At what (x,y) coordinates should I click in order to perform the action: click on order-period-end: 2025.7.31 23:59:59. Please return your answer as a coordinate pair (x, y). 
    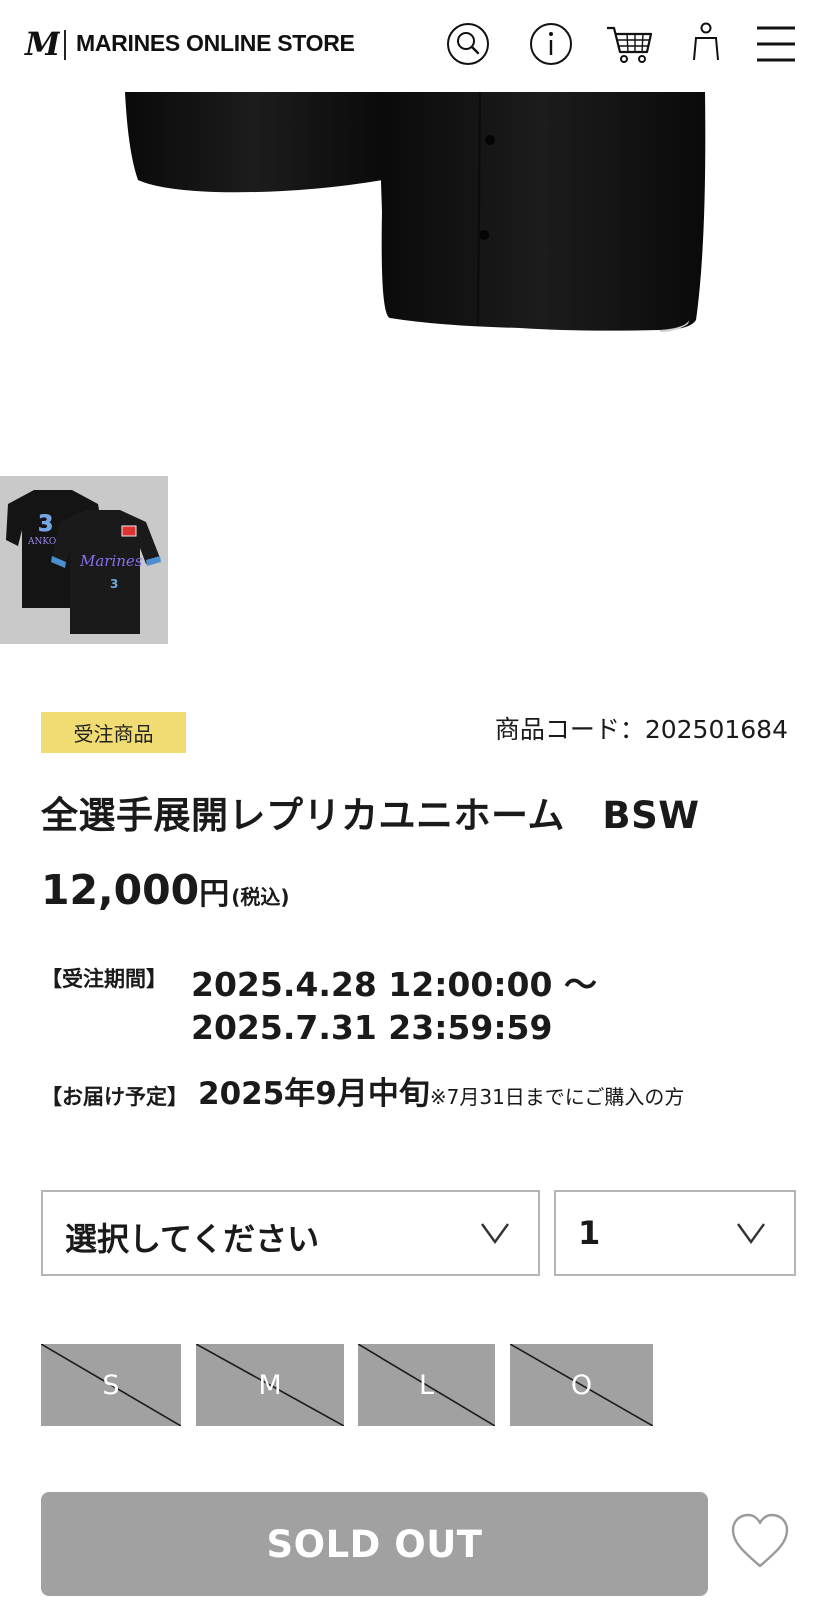
    Looking at the image, I should click on (372, 1027).